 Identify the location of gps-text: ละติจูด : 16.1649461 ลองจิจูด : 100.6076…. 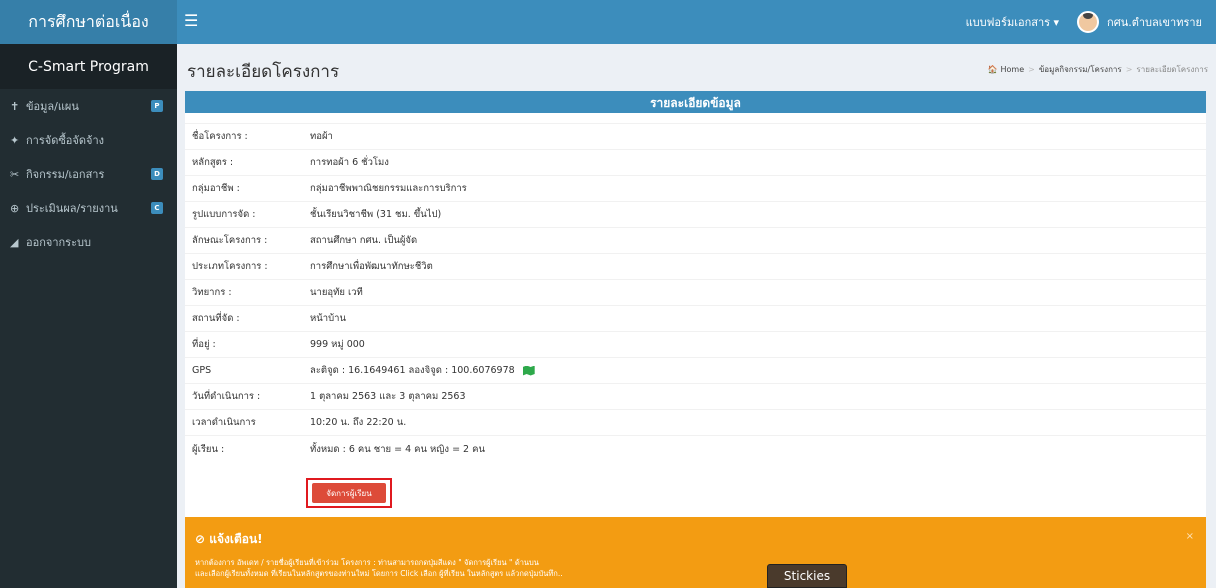
(412, 370).